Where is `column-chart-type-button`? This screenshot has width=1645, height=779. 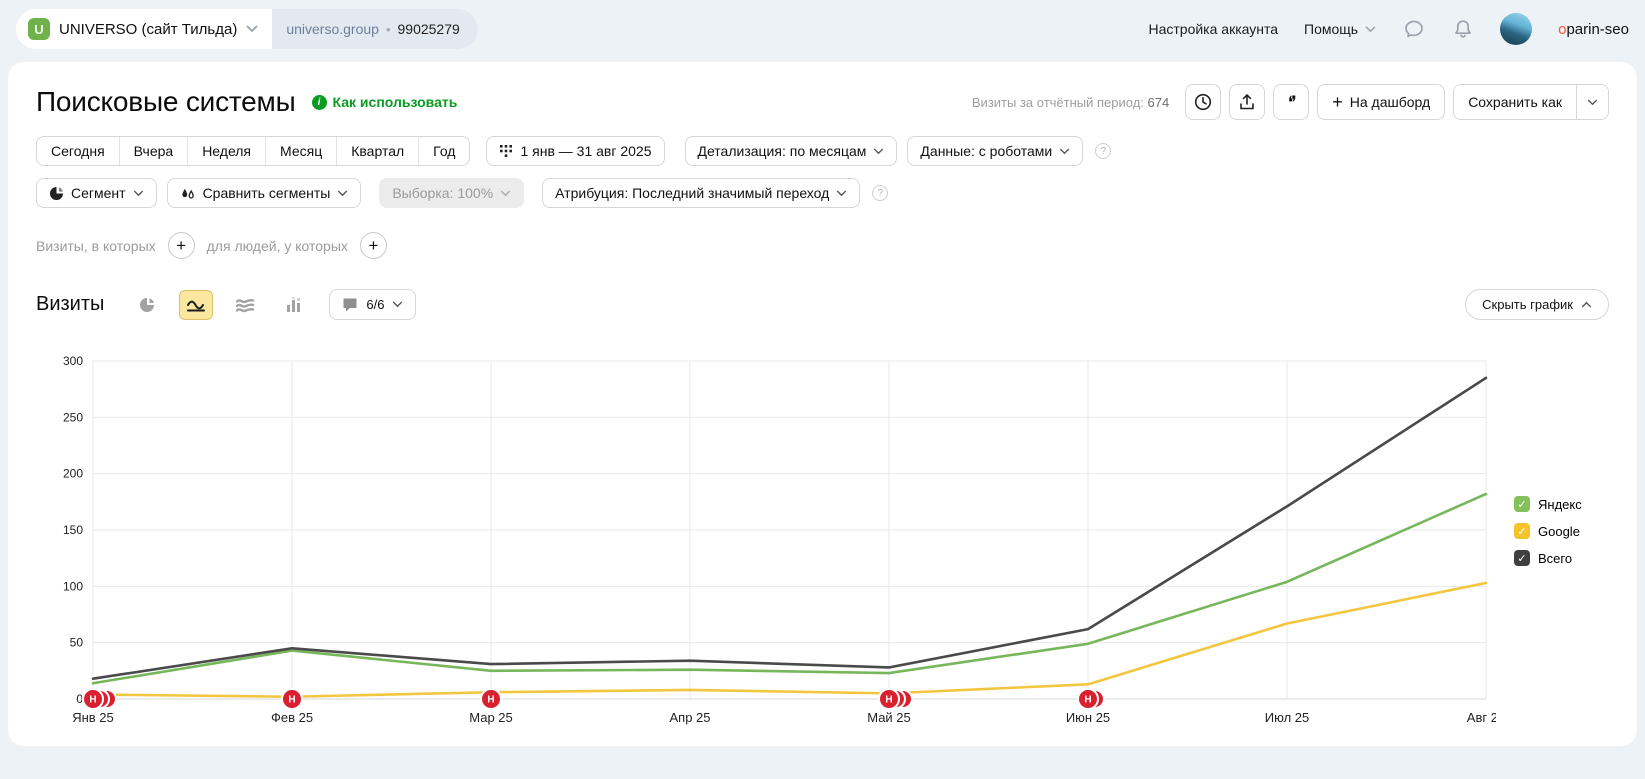
column-chart-type-button is located at coordinates (294, 305).